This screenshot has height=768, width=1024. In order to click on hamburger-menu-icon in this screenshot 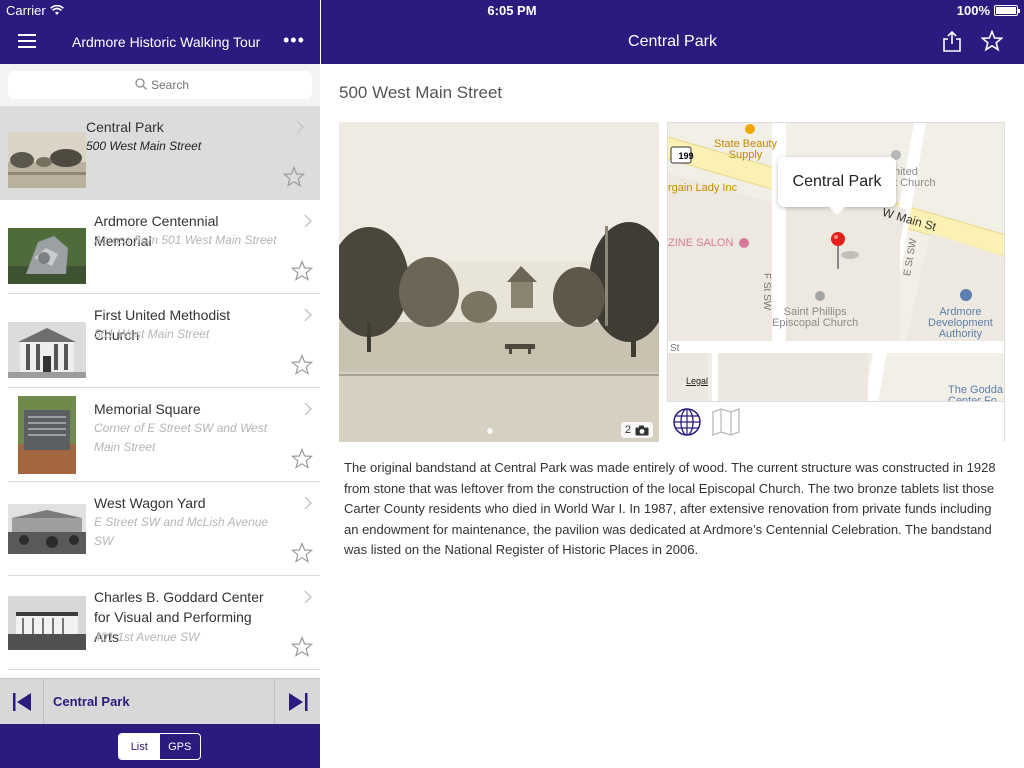, I will do `click(27, 41)`.